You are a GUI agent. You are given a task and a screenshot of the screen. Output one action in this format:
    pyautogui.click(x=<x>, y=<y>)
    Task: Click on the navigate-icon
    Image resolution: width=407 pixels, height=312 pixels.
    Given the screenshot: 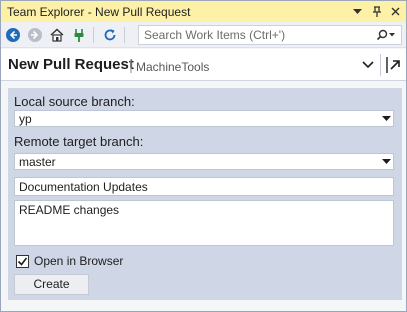 What is the action you would take?
    pyautogui.click(x=394, y=65)
    